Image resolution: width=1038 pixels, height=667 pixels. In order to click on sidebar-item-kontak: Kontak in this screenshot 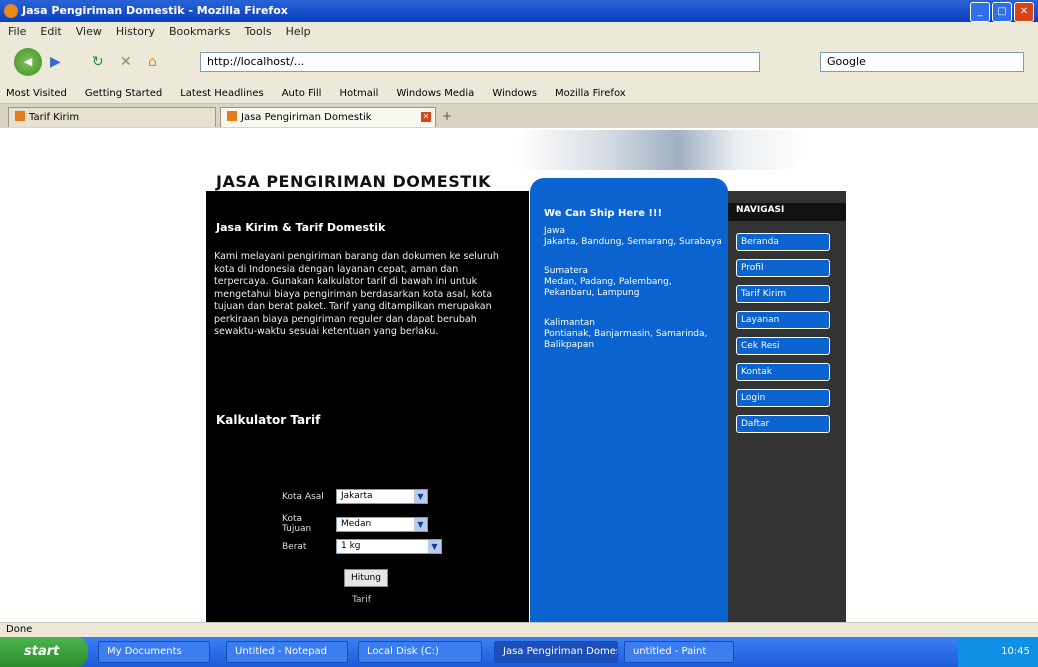, I will do `click(783, 372)`.